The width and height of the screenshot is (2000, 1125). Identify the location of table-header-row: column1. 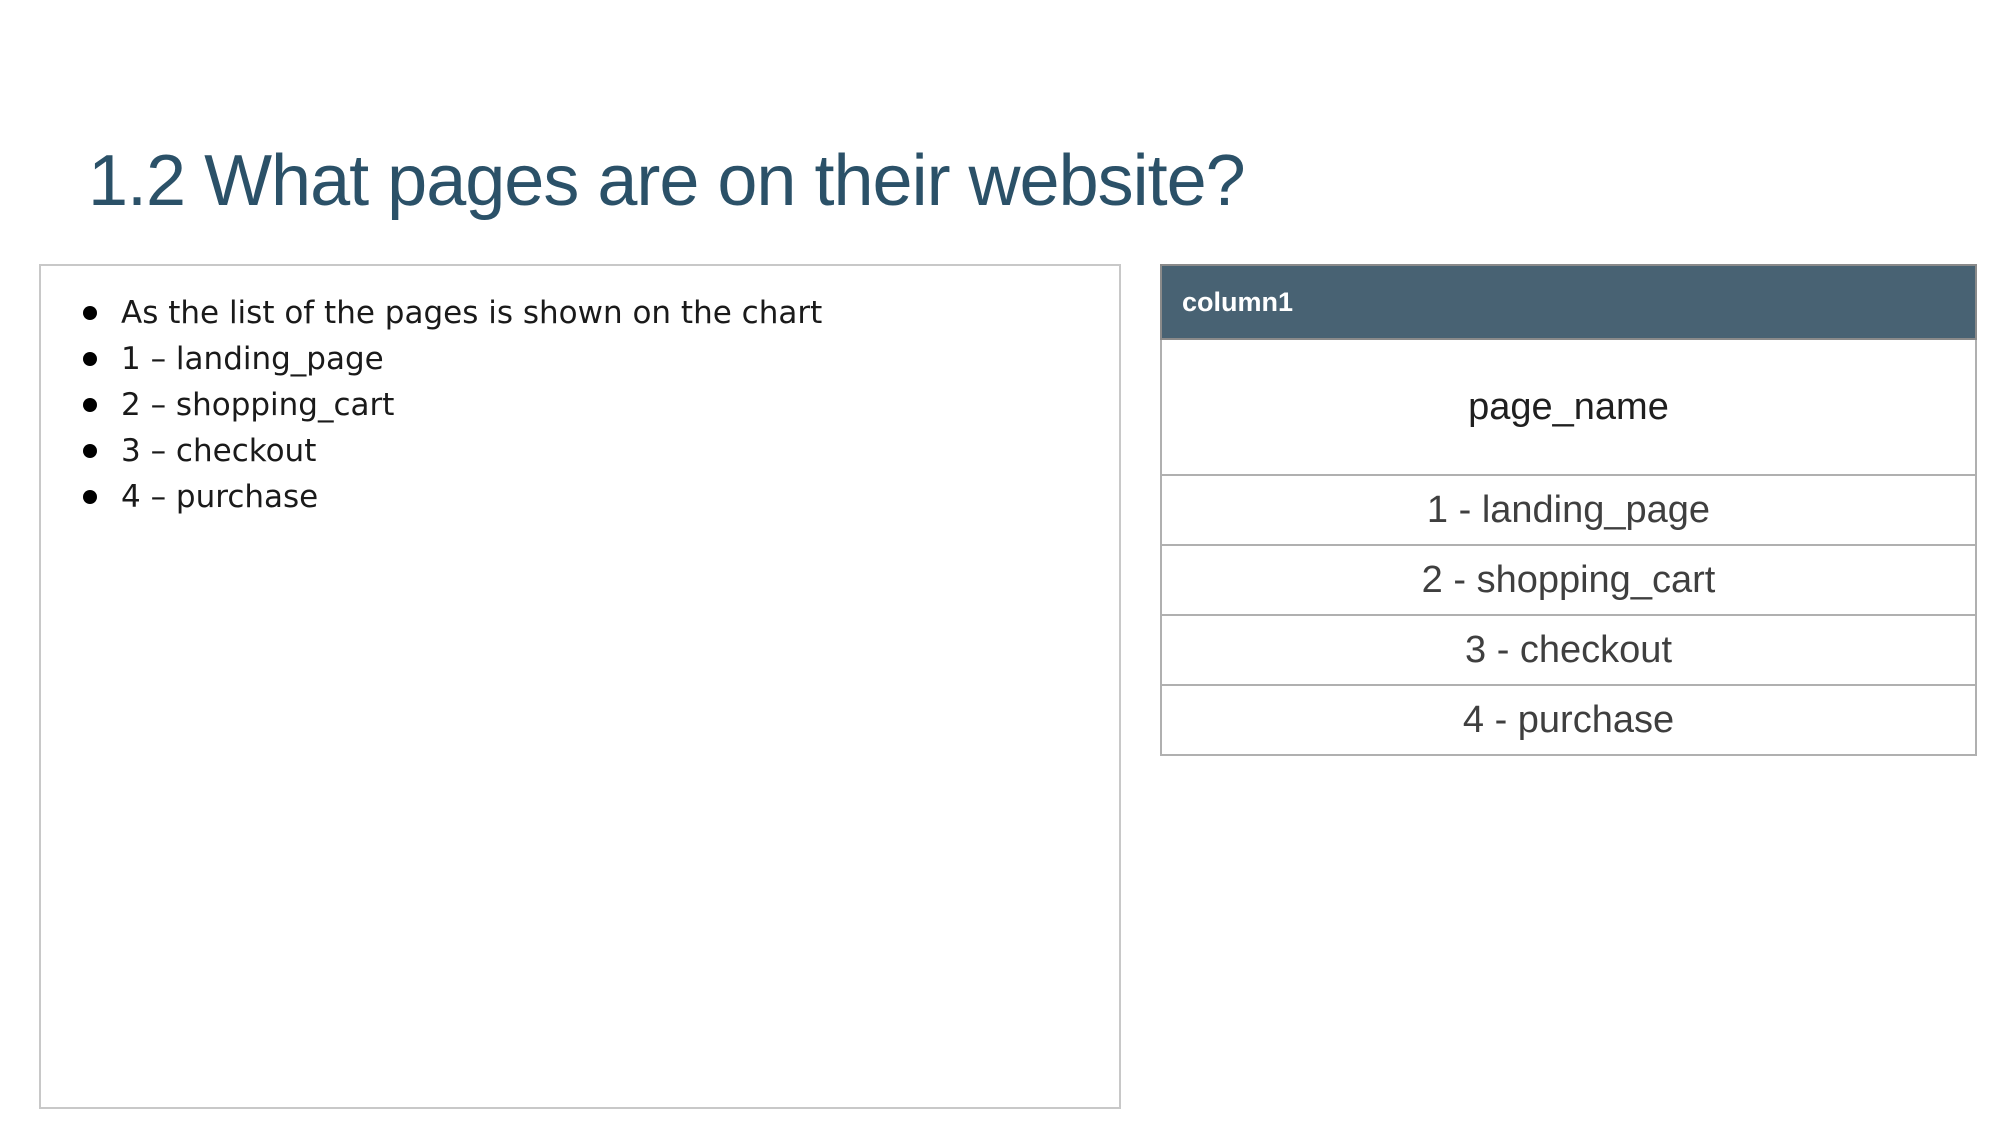
(1568, 302).